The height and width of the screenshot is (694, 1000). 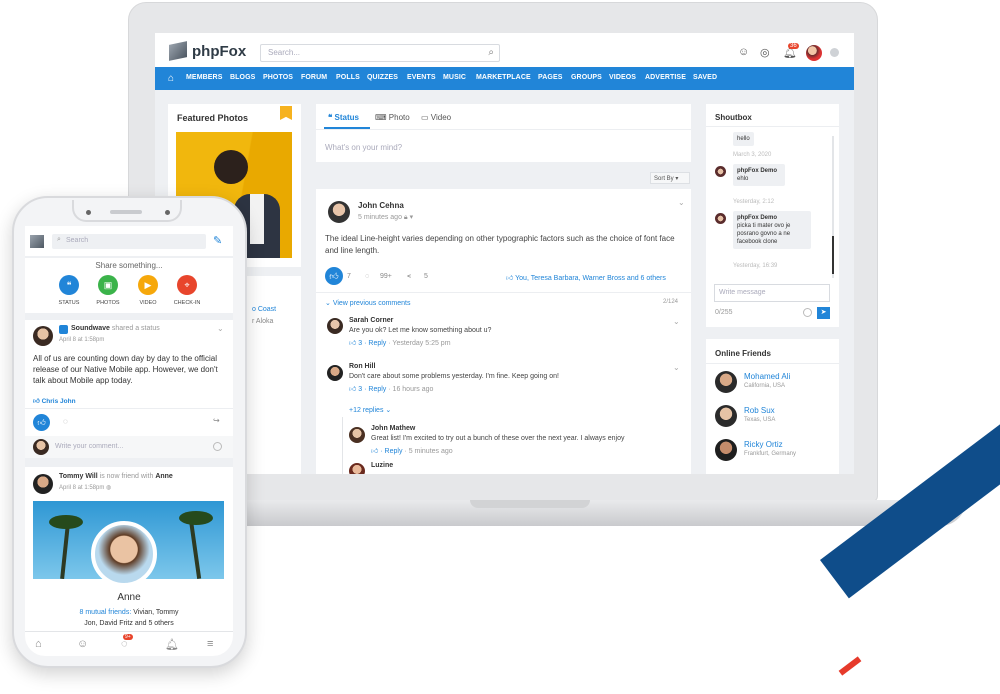 I want to click on mobile-logo-icon, so click(x=37, y=241).